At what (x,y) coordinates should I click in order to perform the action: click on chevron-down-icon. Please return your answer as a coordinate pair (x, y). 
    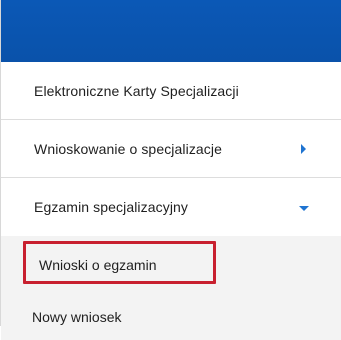
    Looking at the image, I should click on (304, 208).